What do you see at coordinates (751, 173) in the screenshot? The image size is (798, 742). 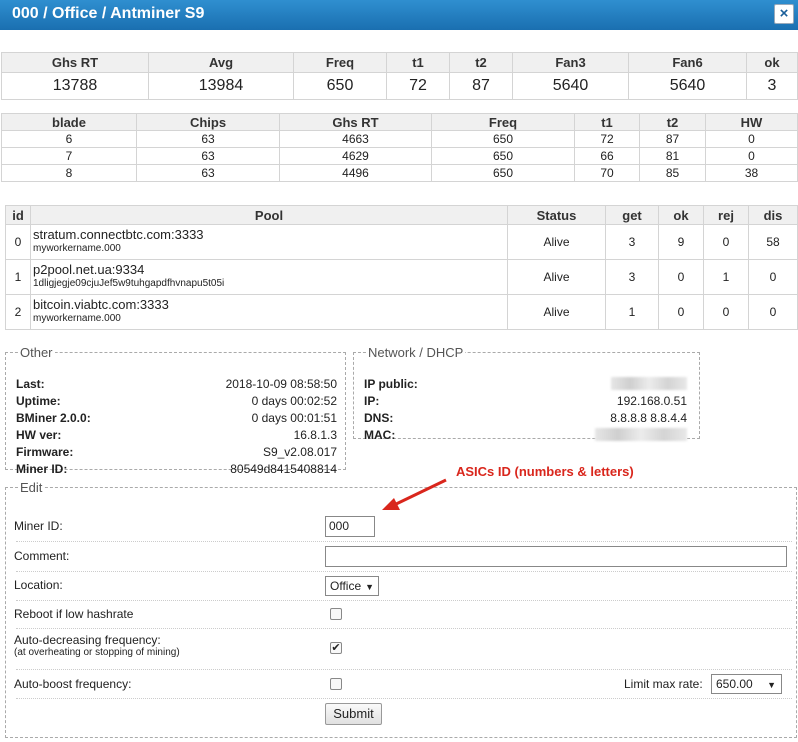 I see `blade-cell: 38` at bounding box center [751, 173].